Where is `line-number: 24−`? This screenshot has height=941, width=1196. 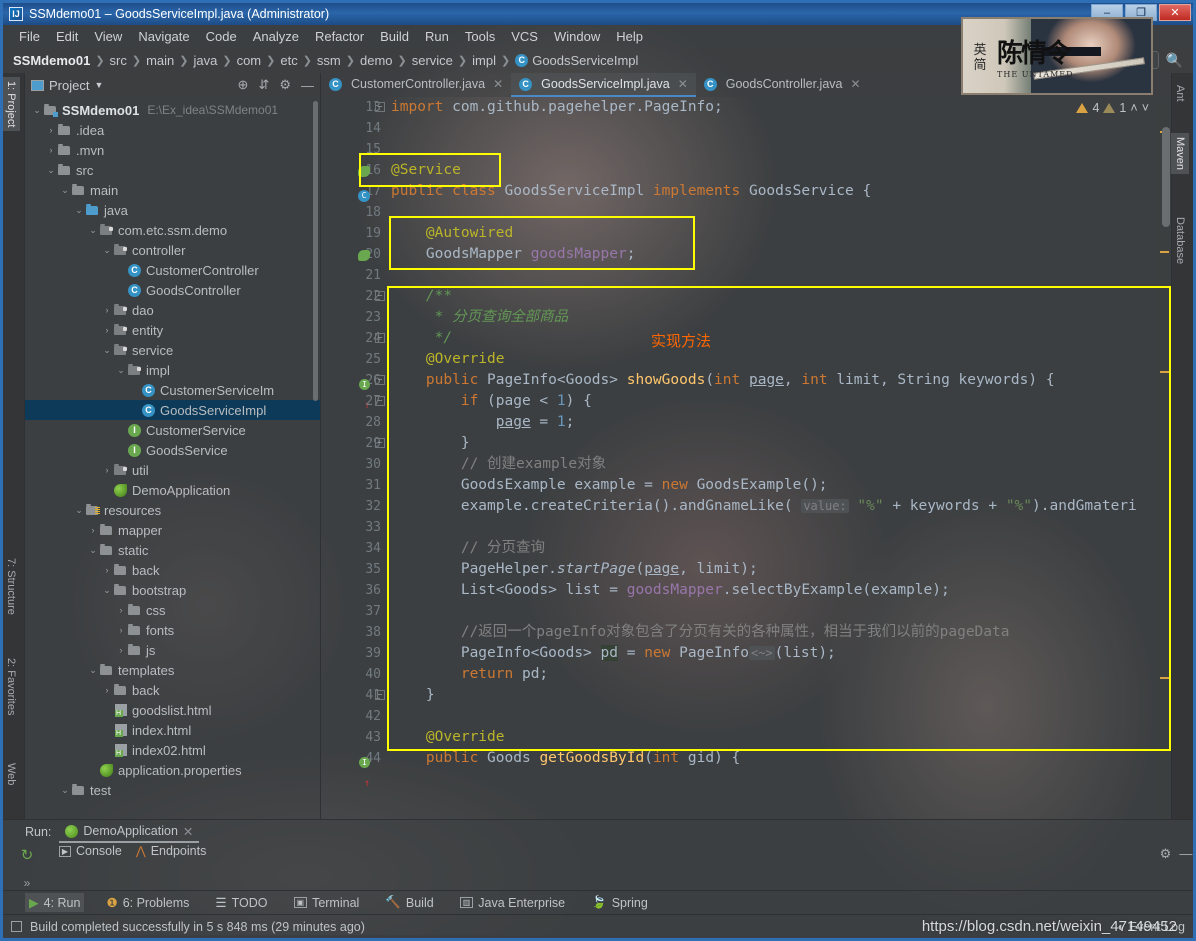 line-number: 24− is located at coordinates (353, 338).